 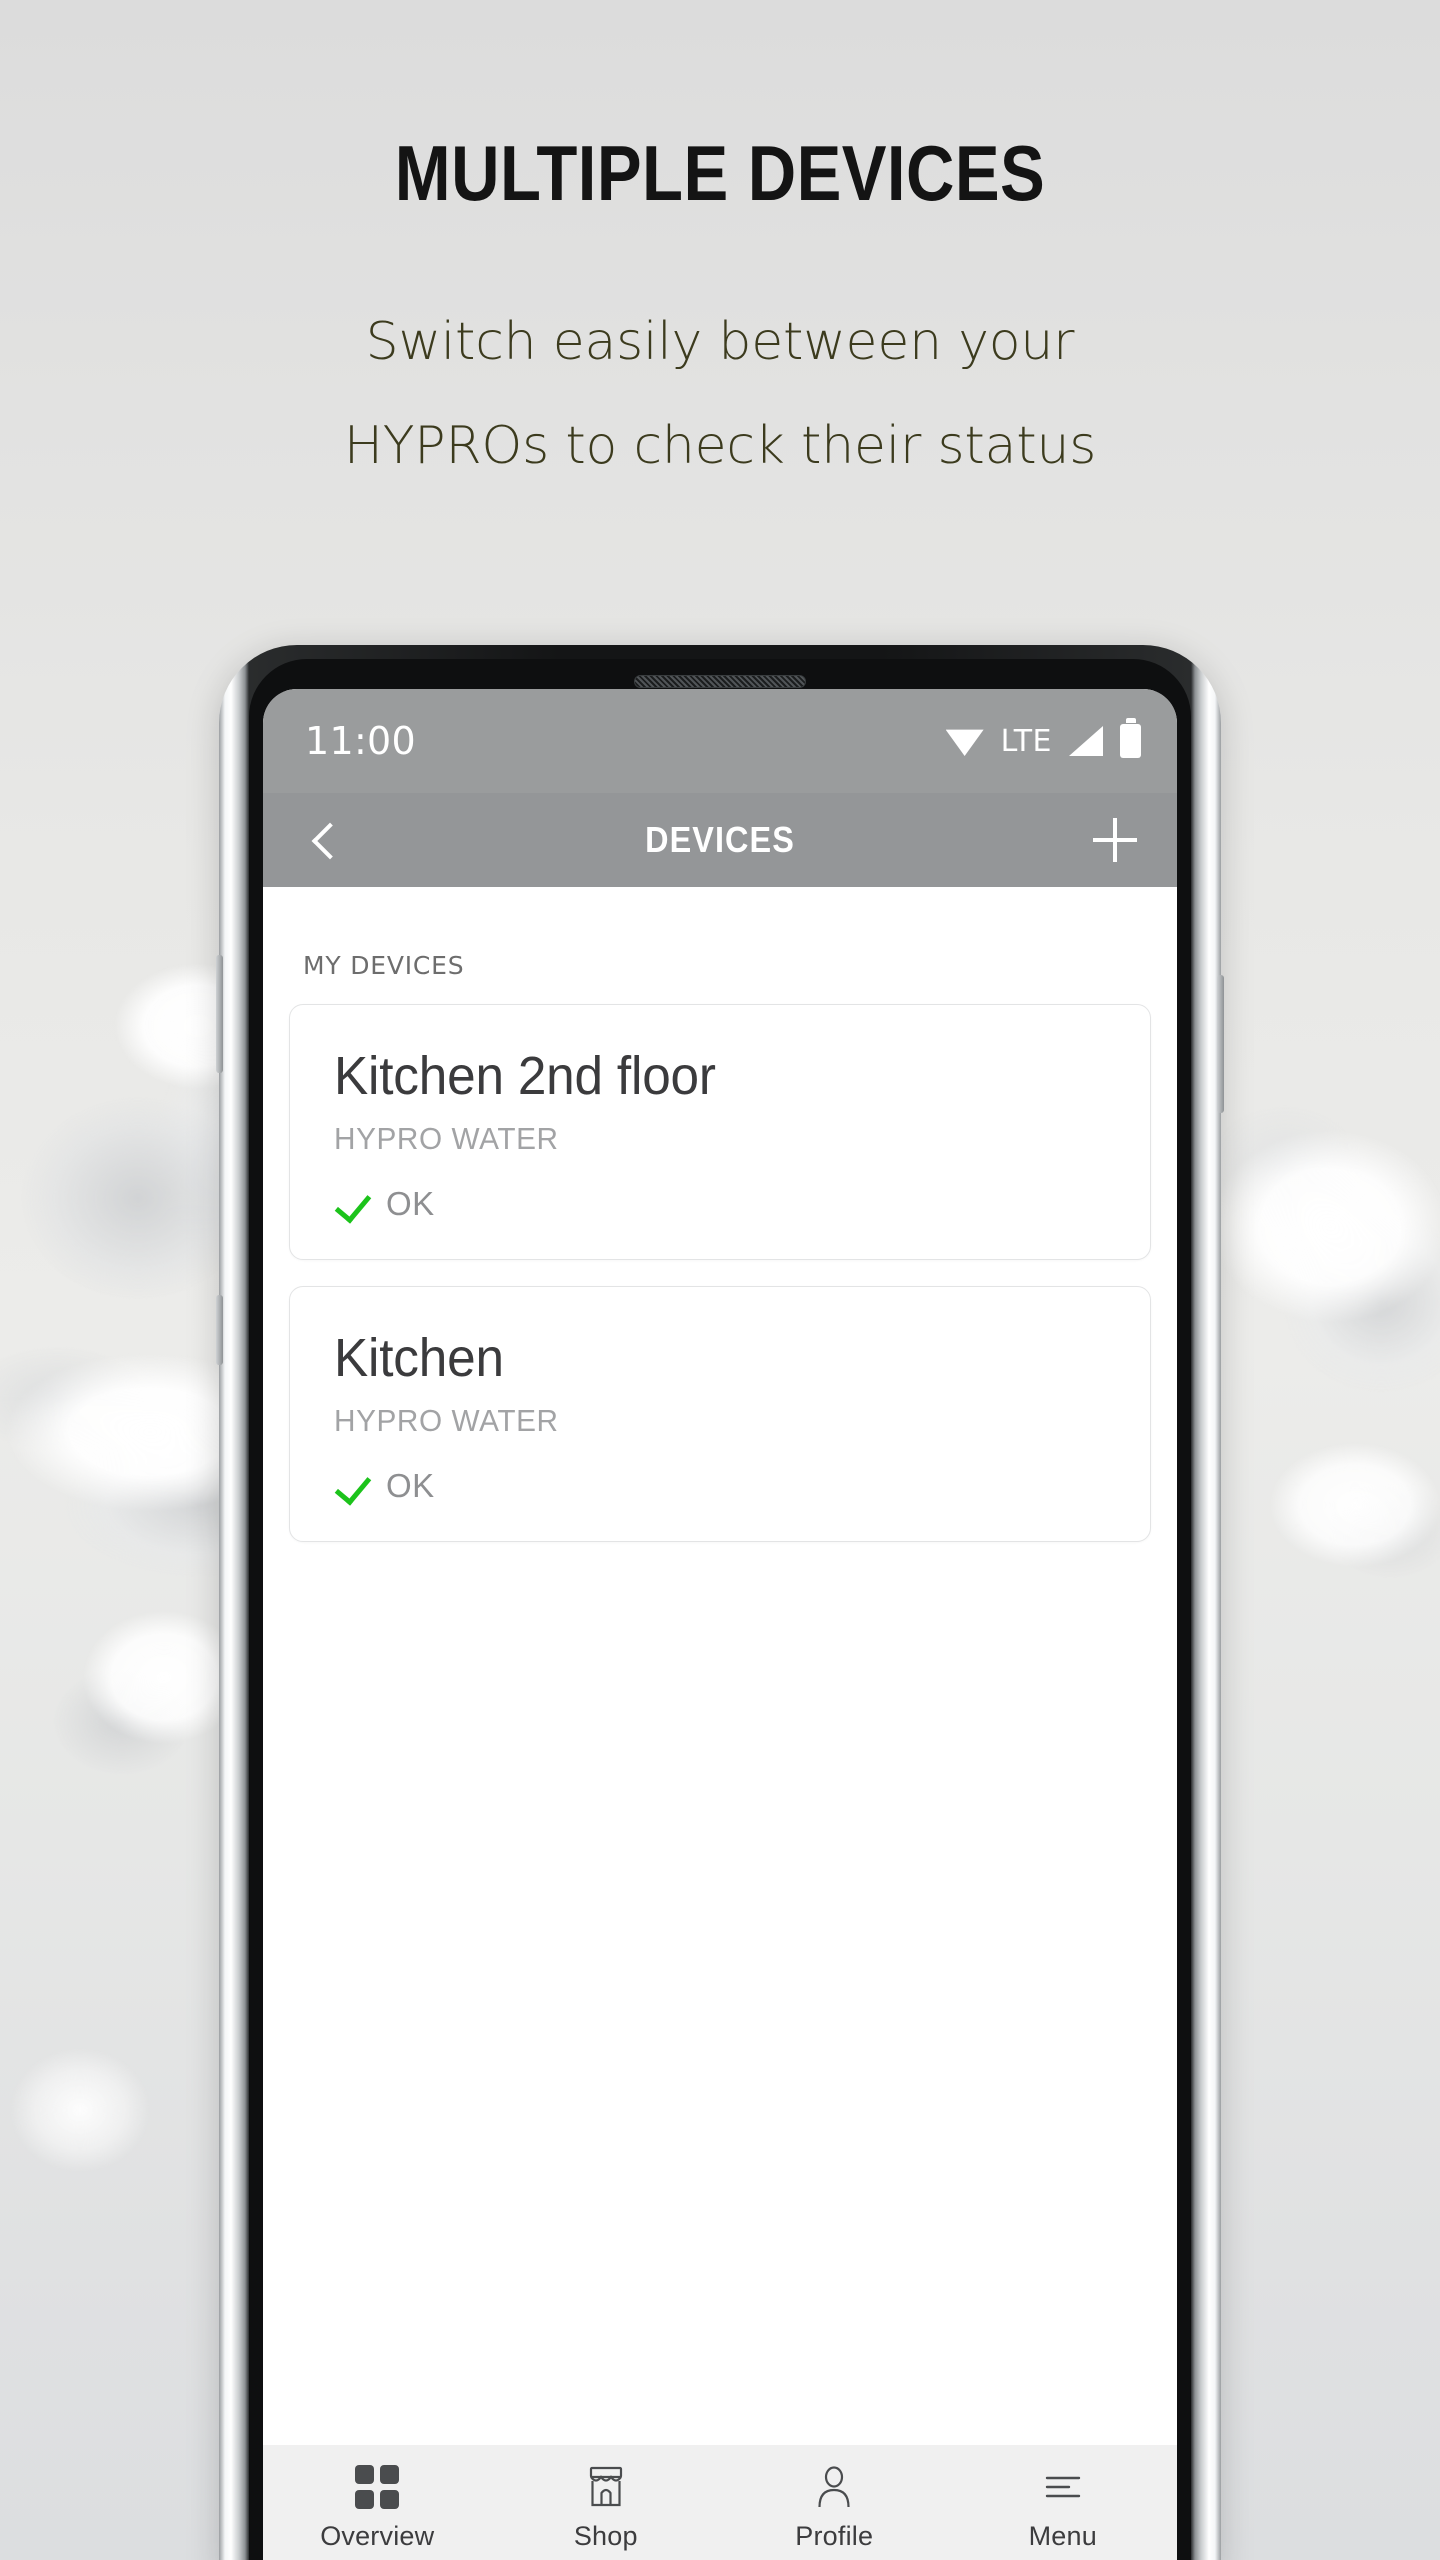 I want to click on person-icon, so click(x=834, y=2487).